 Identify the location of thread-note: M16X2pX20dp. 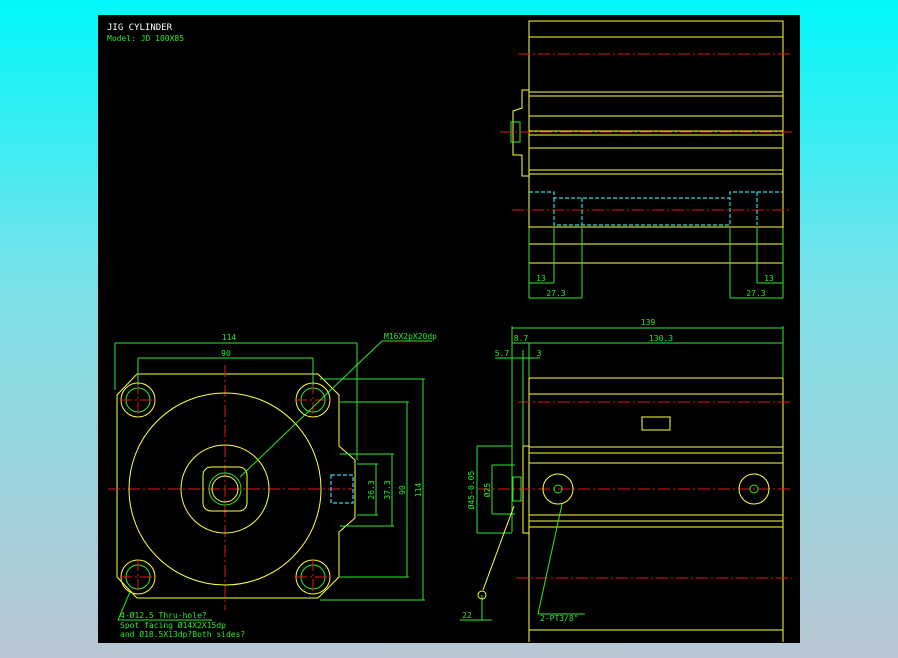
(410, 336).